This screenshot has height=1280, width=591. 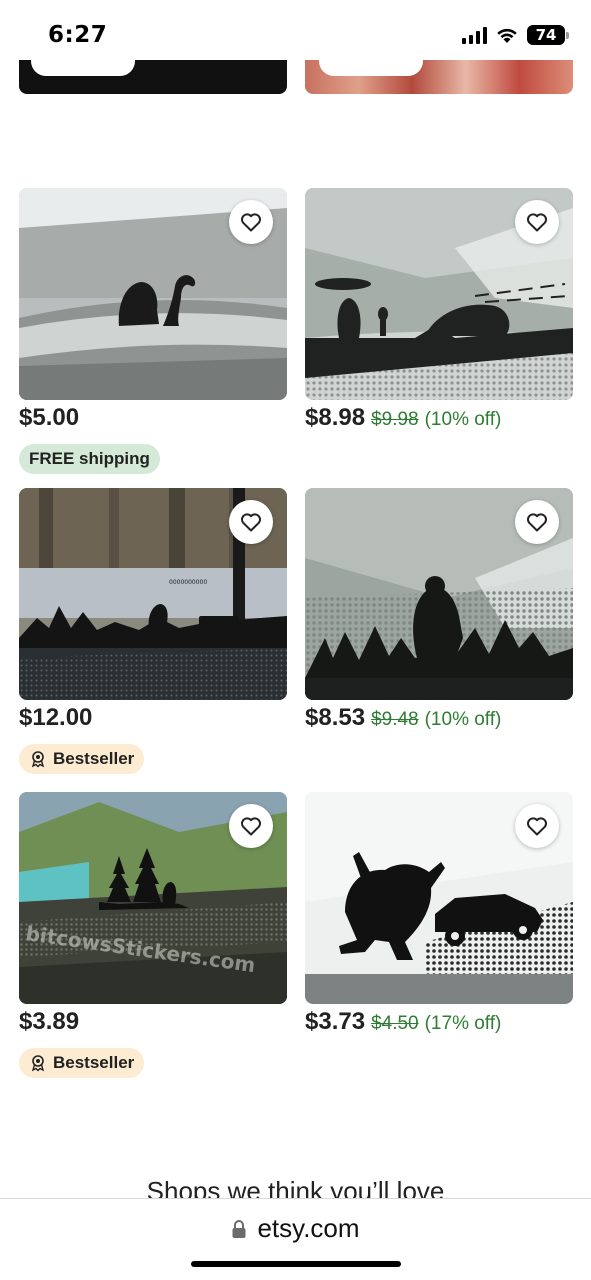 What do you see at coordinates (474, 35) in the screenshot?
I see `cellular-signal-icon` at bounding box center [474, 35].